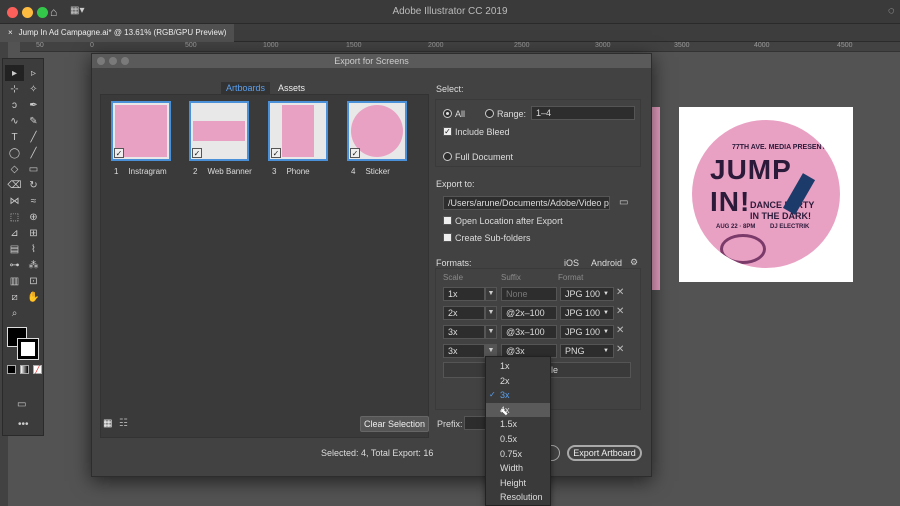 The height and width of the screenshot is (506, 900). I want to click on free-transform-tool-icon: ⬚, so click(14, 217).